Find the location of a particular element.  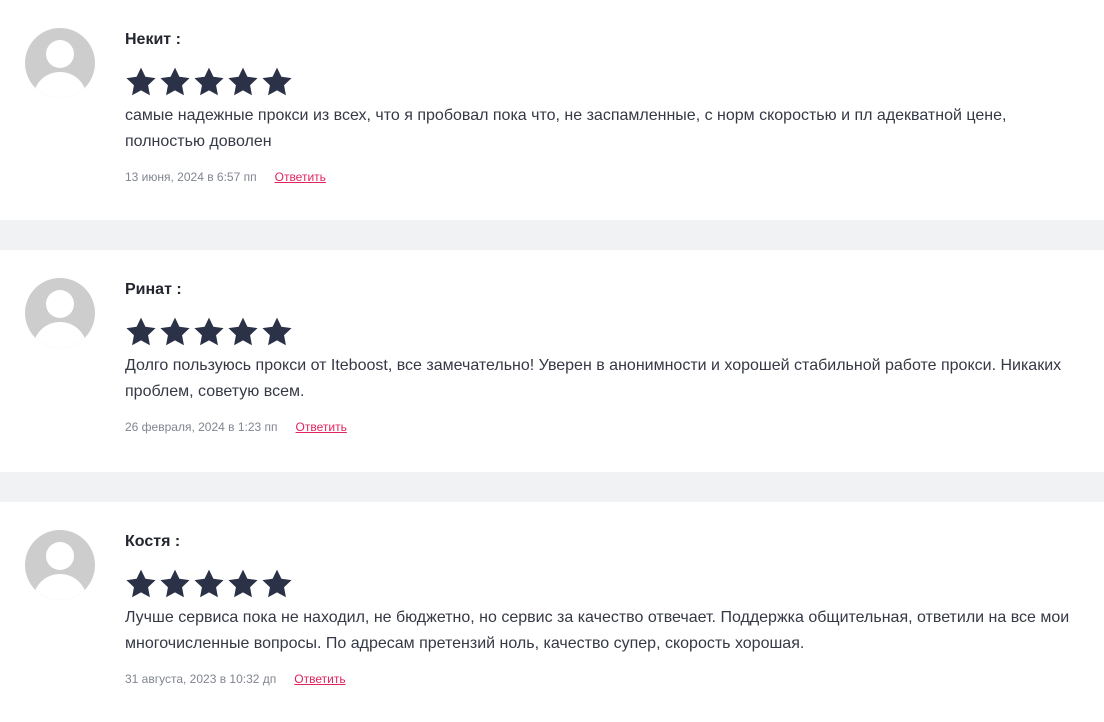

review-author: Костя : is located at coordinates (153, 541).